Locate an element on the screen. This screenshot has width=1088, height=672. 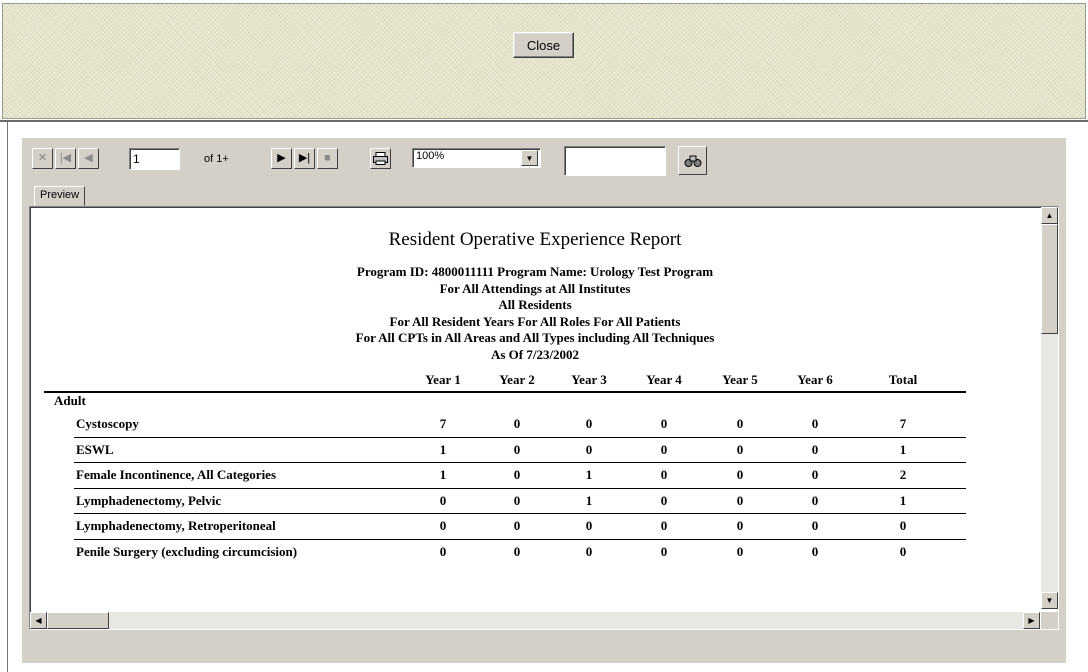
column-header: Total is located at coordinates (903, 379).